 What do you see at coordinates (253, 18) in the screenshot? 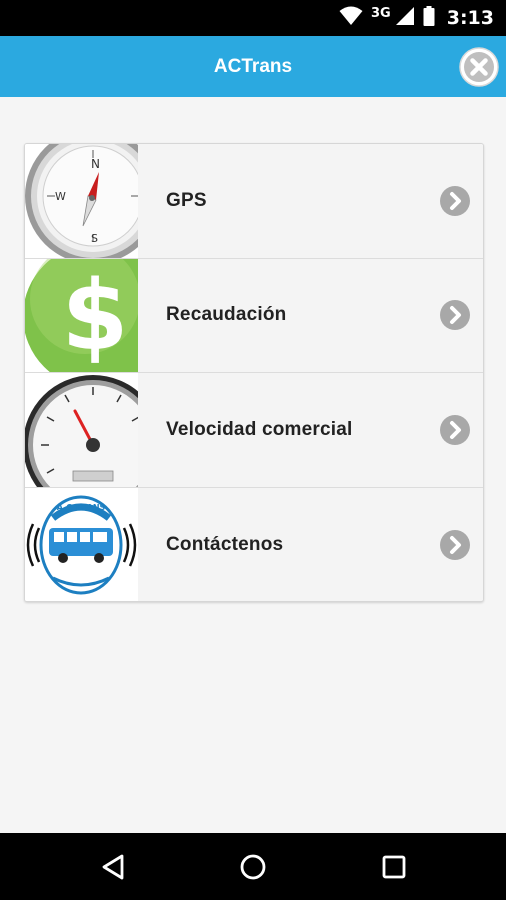
I see `status-bar: 3G 3:13` at bounding box center [253, 18].